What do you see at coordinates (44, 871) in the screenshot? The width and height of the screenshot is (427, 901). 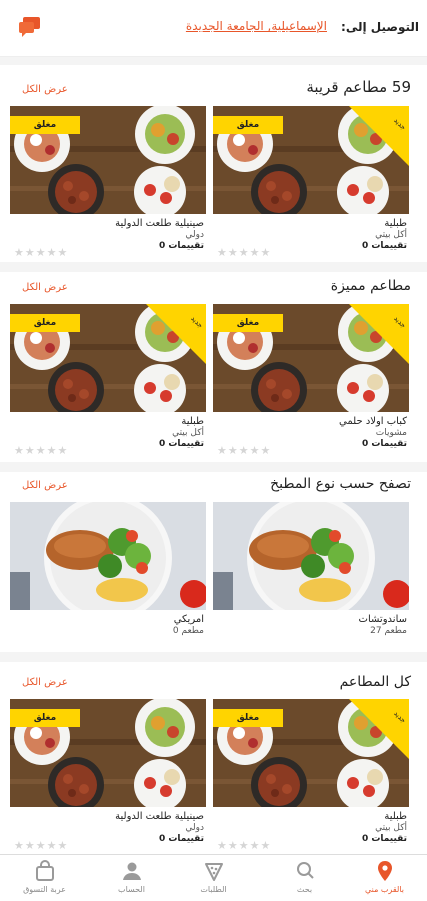 I see `shopping-bag-icon` at bounding box center [44, 871].